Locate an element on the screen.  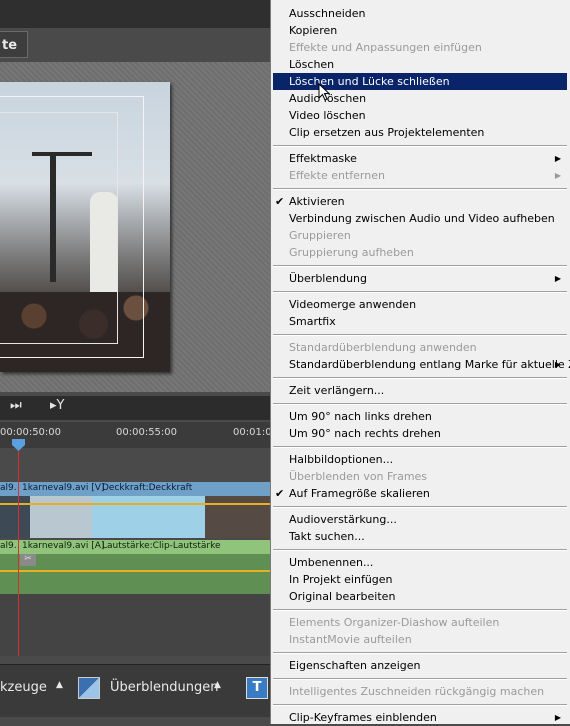
menu-item-smartfix: Smartfix is located at coordinates (420, 321).